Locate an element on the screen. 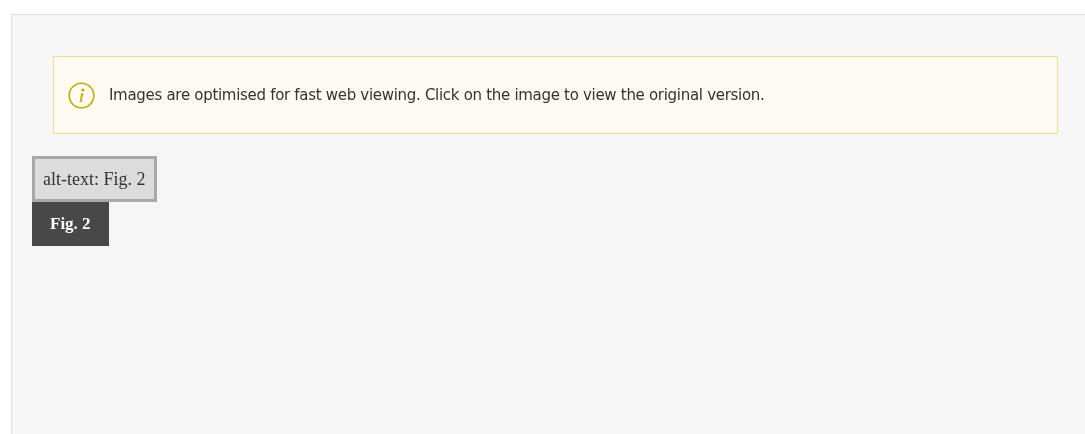 This screenshot has width=1085, height=434. figure-caption: Fig. 2 is located at coordinates (70, 224).